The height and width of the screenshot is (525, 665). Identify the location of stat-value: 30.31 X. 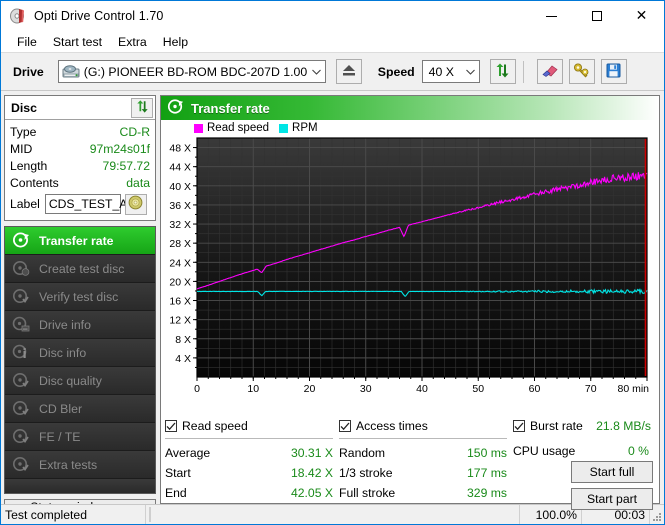
(311, 453).